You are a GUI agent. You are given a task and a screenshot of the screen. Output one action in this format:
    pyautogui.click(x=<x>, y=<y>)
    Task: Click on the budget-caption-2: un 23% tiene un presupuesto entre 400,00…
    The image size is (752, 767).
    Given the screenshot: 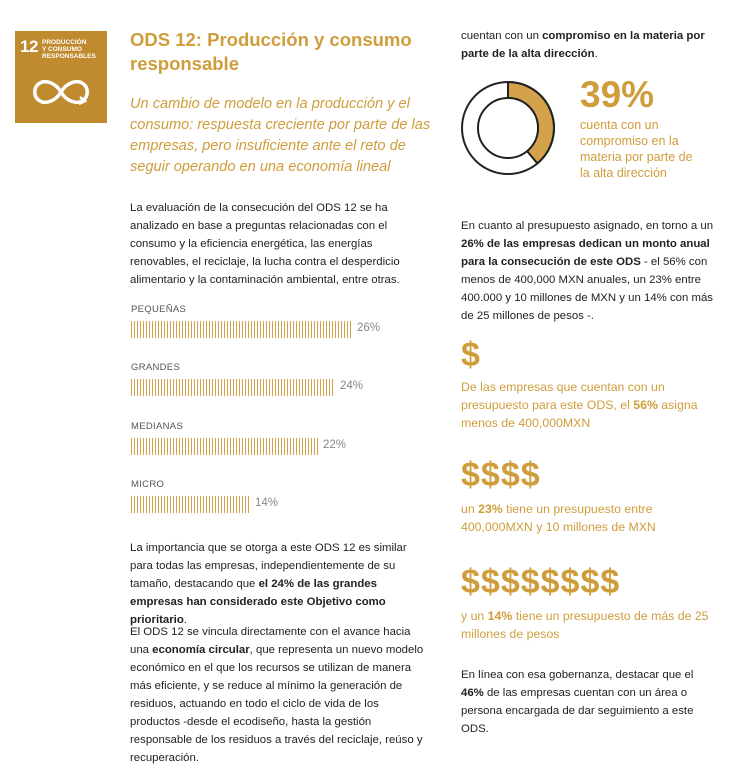 What is the action you would take?
    pyautogui.click(x=558, y=518)
    